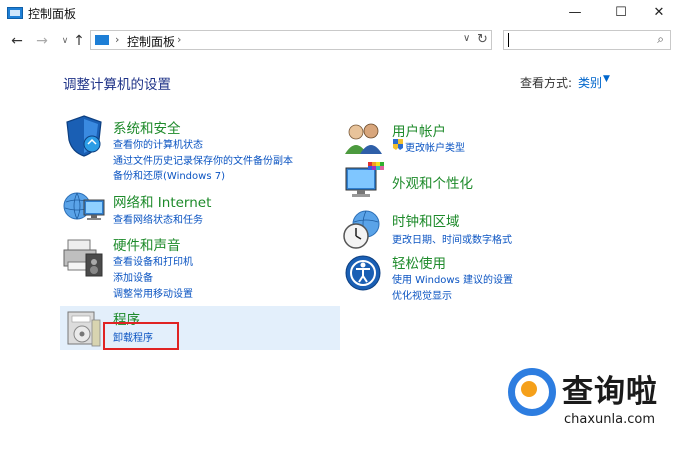 This screenshot has height=450, width=682. Describe the element at coordinates (435, 146) in the screenshot. I see `link-change-account-type: 更改帐户类型` at that location.